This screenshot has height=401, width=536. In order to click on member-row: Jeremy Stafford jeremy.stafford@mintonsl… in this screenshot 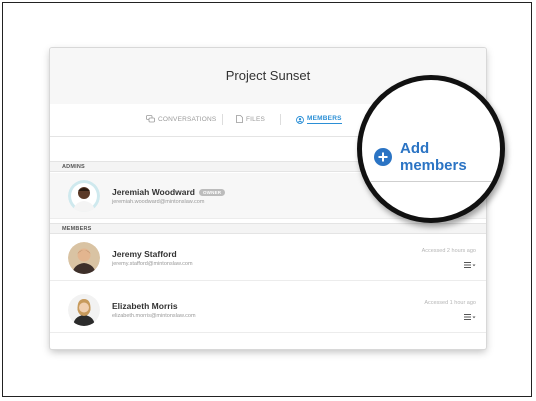, I will do `click(268, 258)`.